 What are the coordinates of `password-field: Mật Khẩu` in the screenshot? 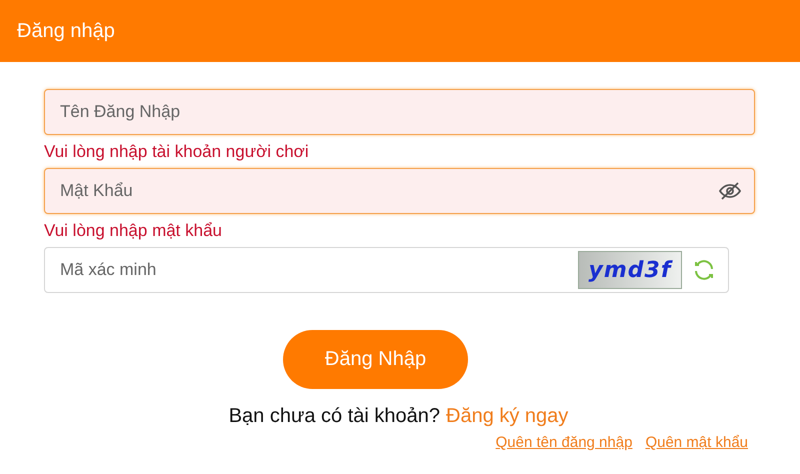 It's located at (399, 191).